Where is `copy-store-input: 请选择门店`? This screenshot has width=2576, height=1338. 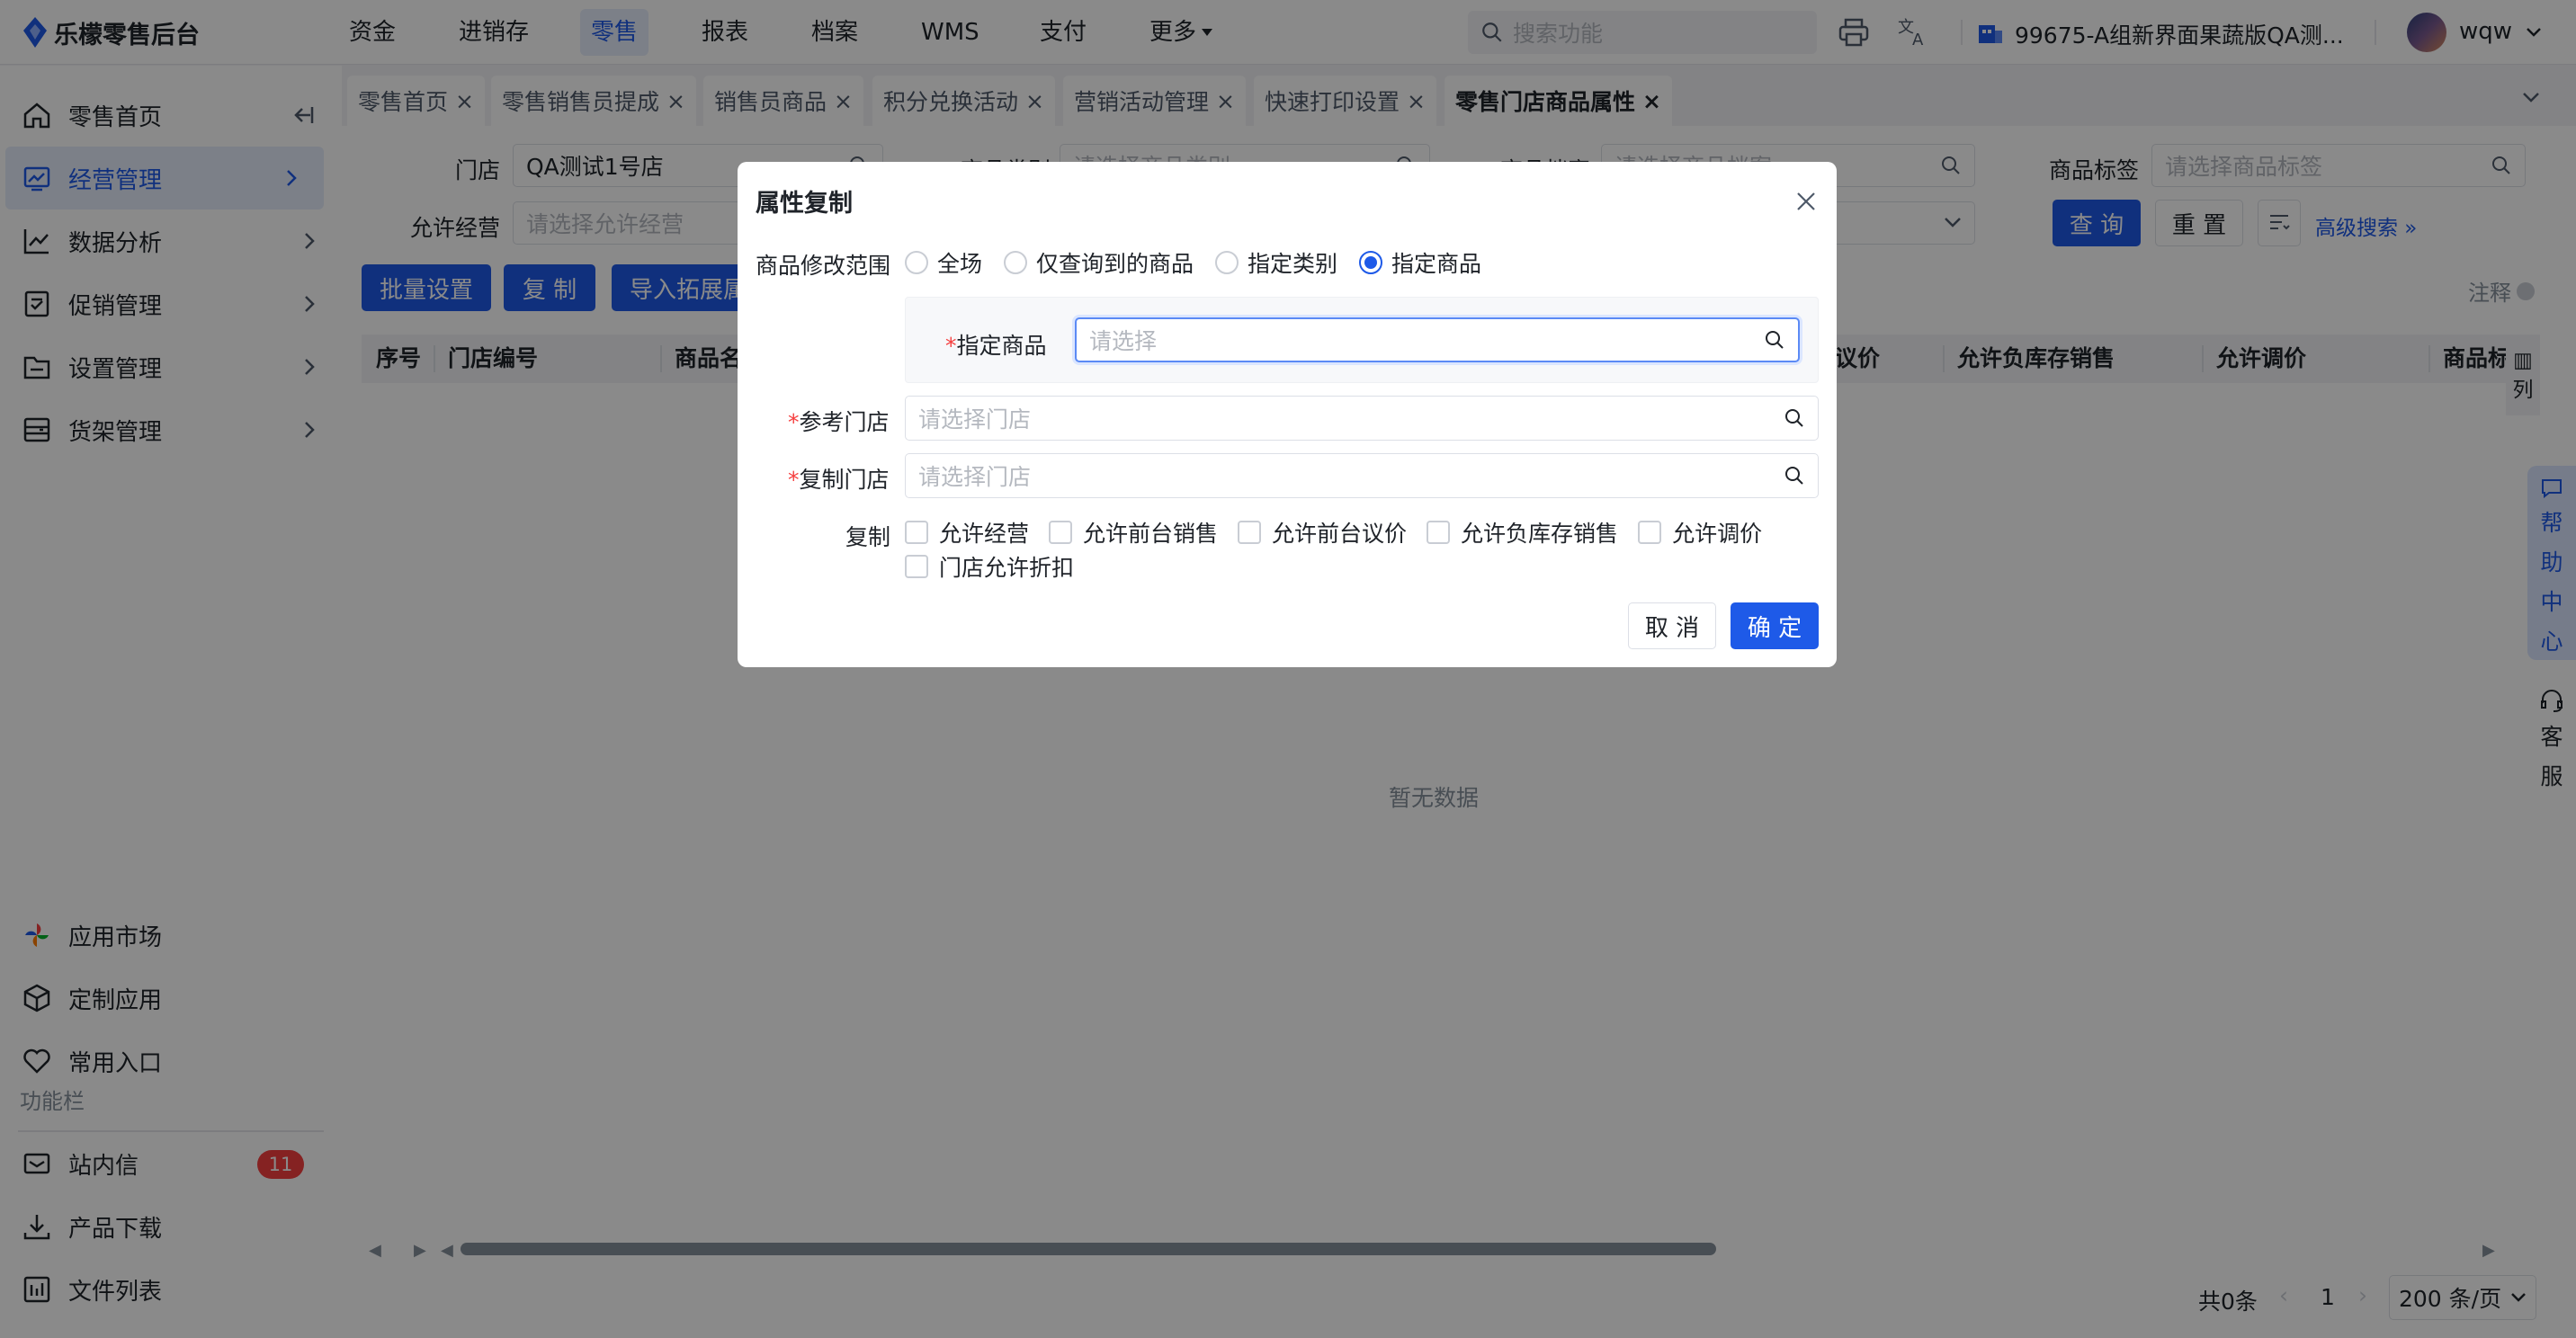
copy-store-input: 请选择门店 is located at coordinates (1362, 475).